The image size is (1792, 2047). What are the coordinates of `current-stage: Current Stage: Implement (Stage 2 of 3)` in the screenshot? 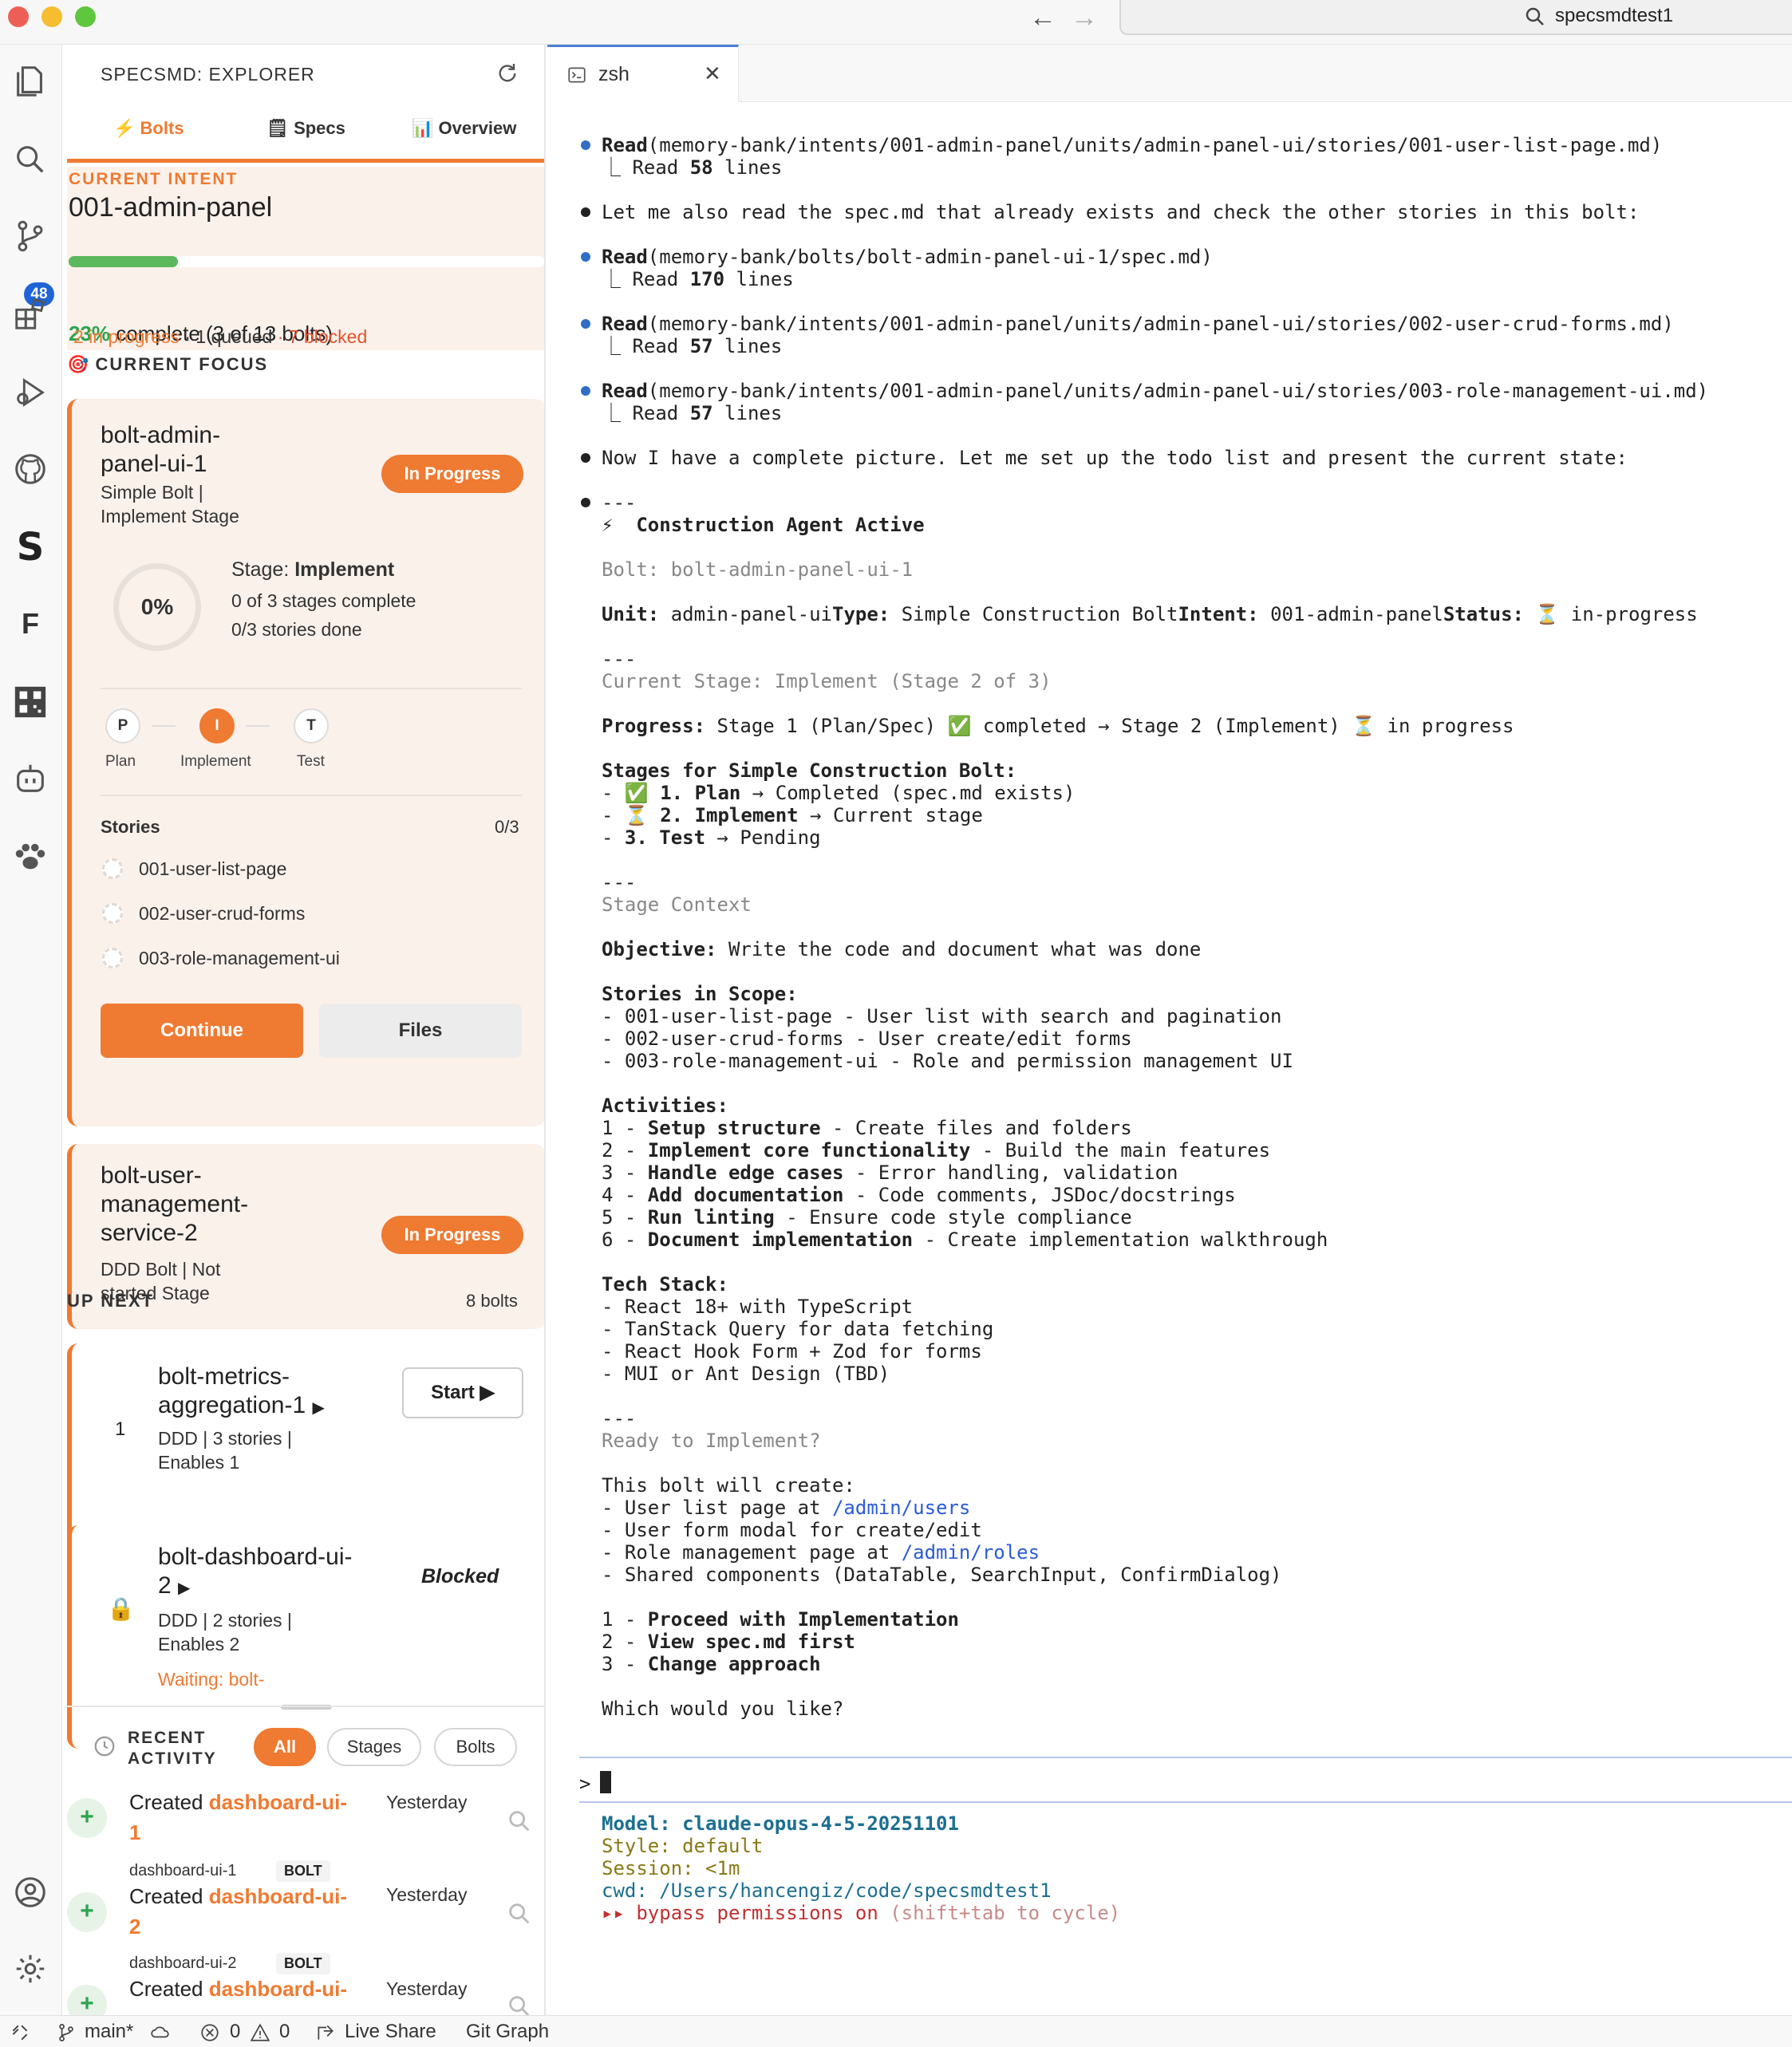 It's located at (827, 681).